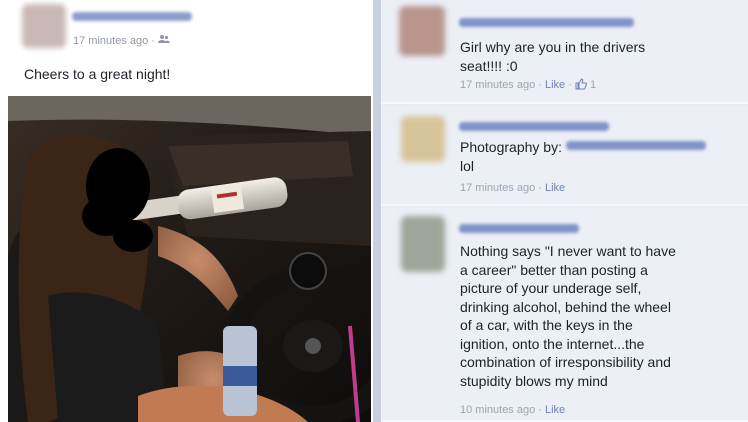 The height and width of the screenshot is (422, 748). Describe the element at coordinates (97, 74) in the screenshot. I see `post-text: Cheers to a great night!` at that location.